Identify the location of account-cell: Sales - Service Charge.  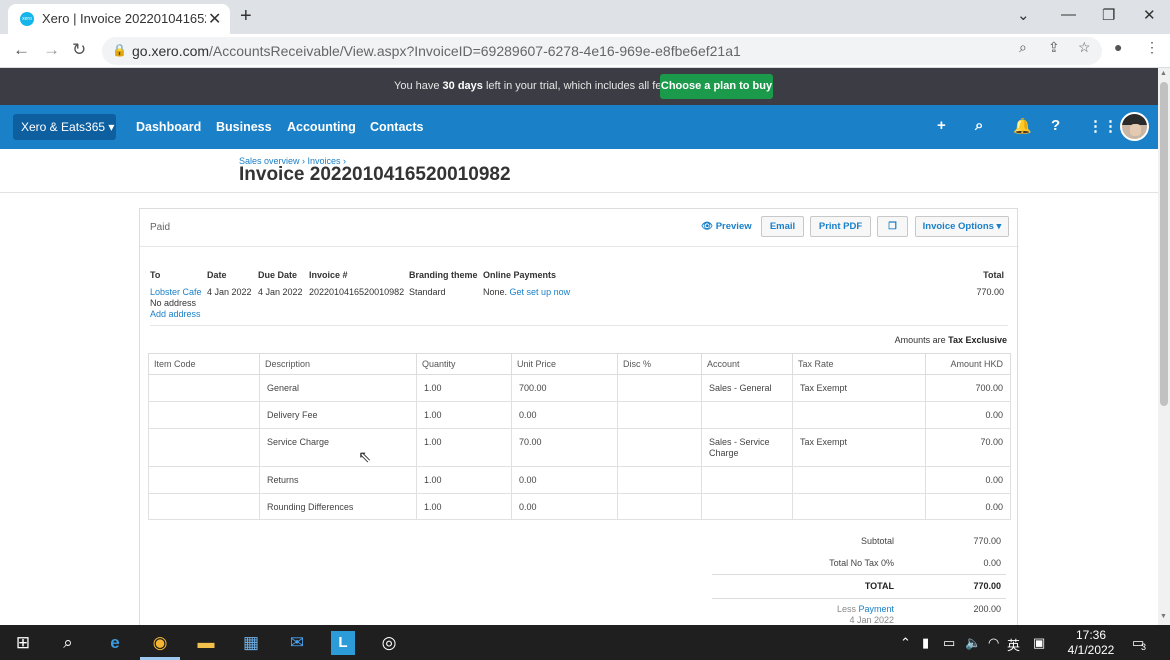
(747, 447).